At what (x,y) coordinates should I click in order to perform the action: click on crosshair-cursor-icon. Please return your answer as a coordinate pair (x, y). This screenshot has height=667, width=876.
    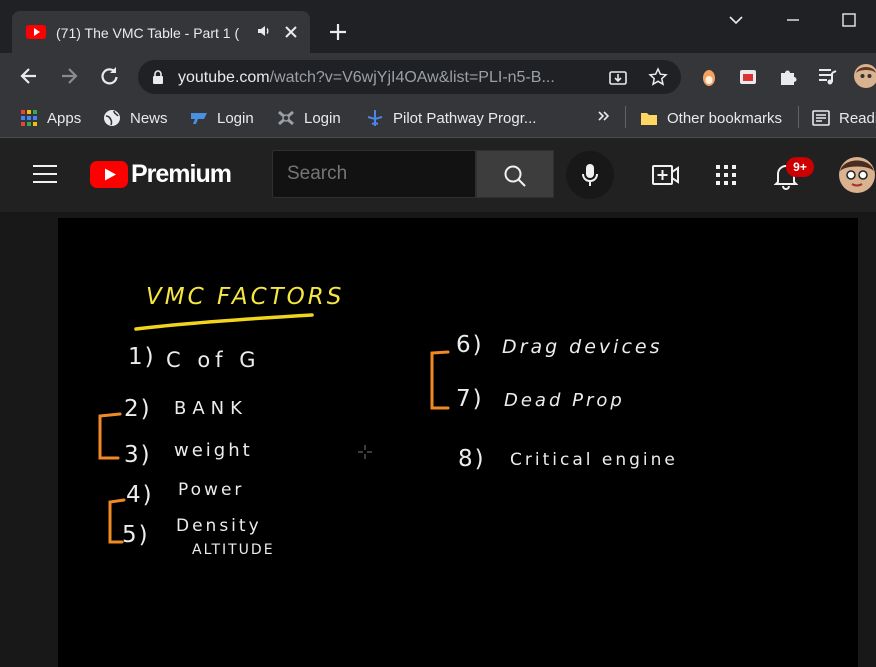
    Looking at the image, I should click on (365, 452).